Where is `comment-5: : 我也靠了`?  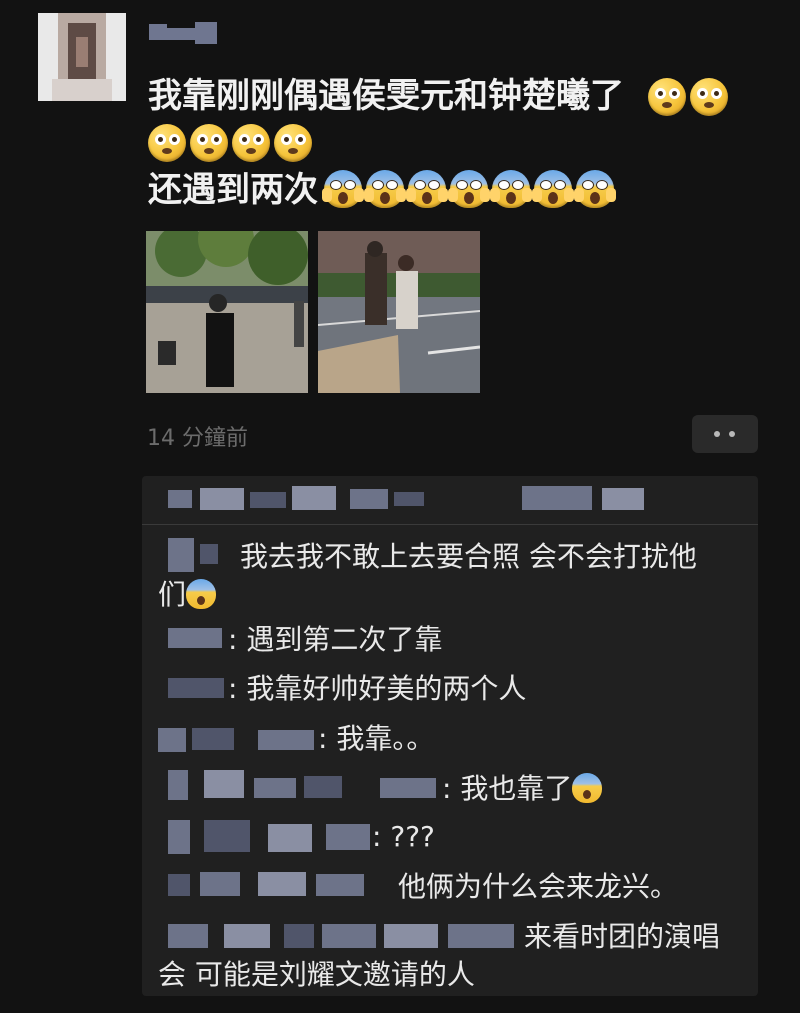 comment-5: : 我也靠了 is located at coordinates (522, 789).